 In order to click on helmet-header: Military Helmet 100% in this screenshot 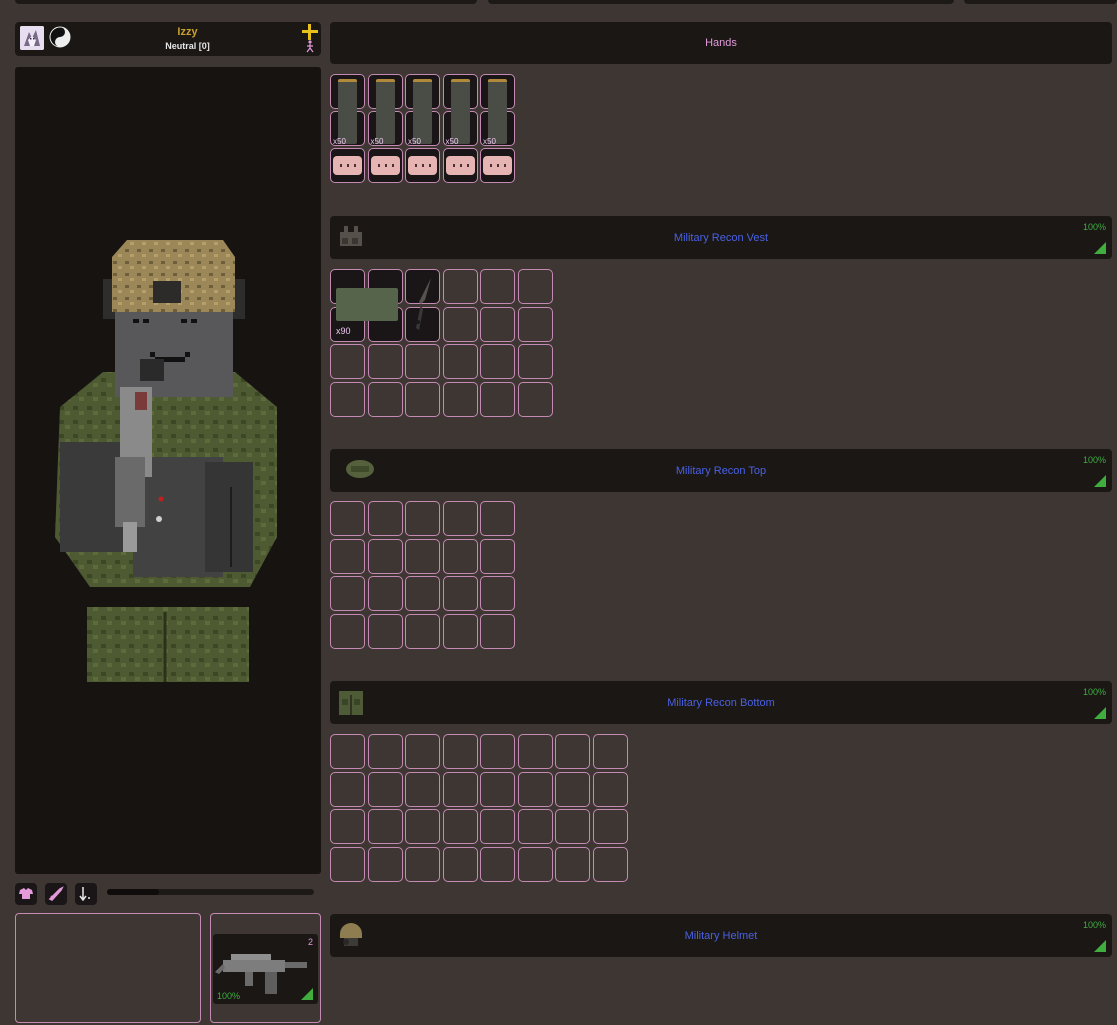, I will do `click(721, 935)`.